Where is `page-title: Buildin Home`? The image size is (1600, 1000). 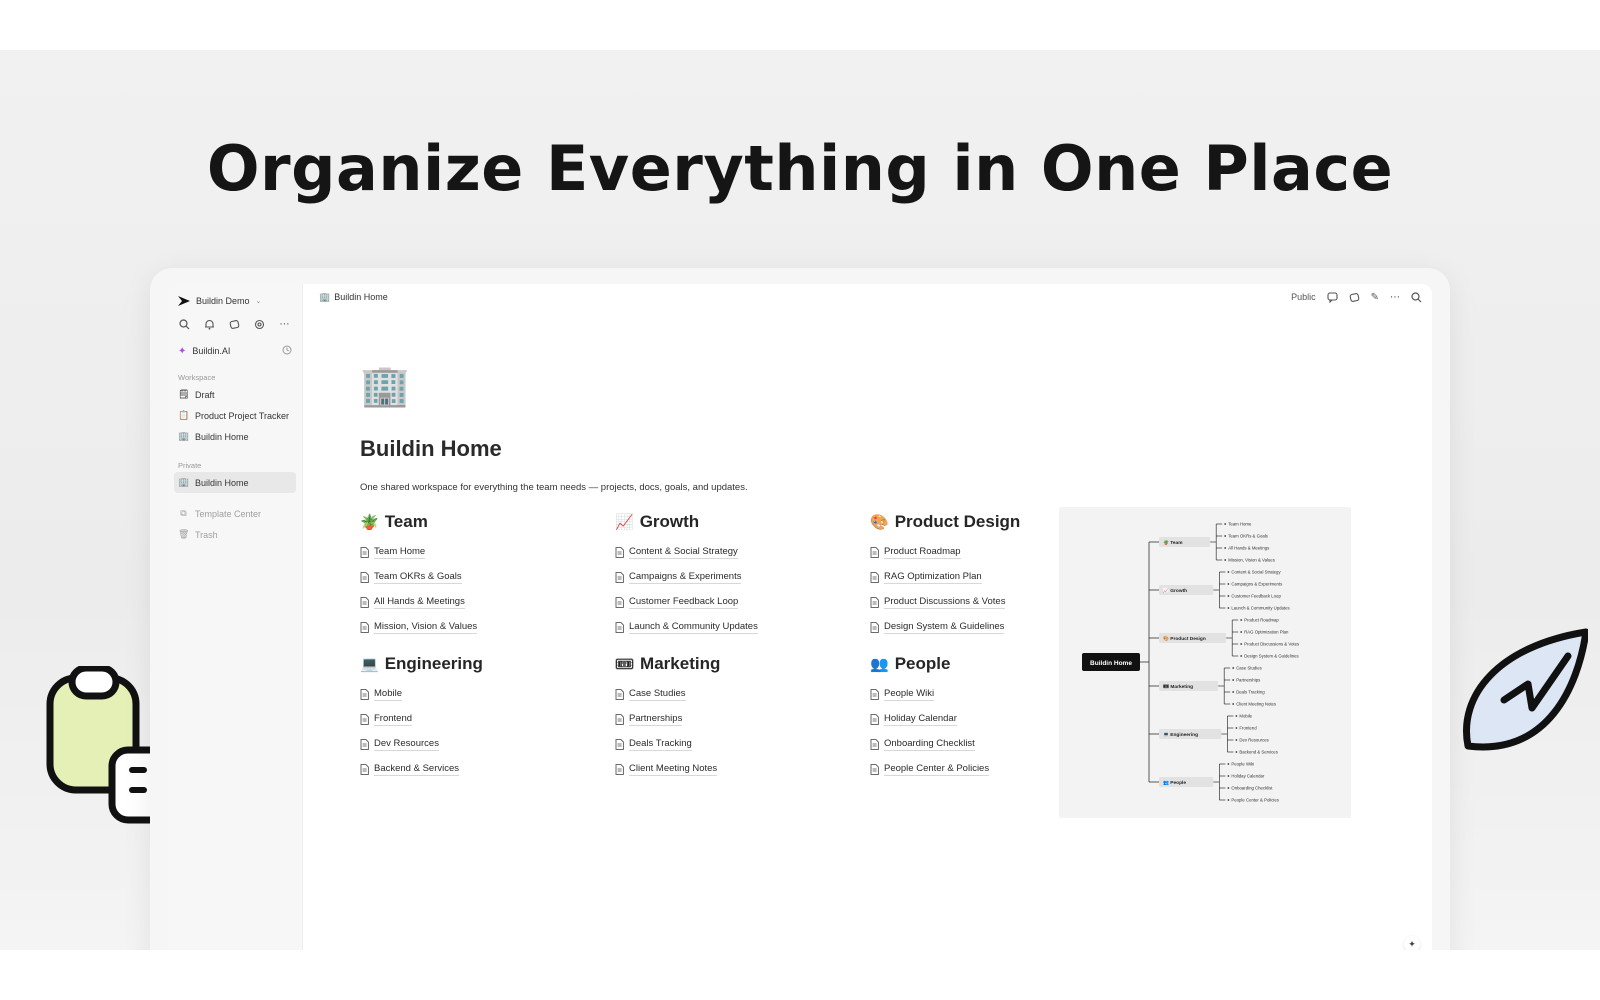 page-title: Buildin Home is located at coordinates (896, 449).